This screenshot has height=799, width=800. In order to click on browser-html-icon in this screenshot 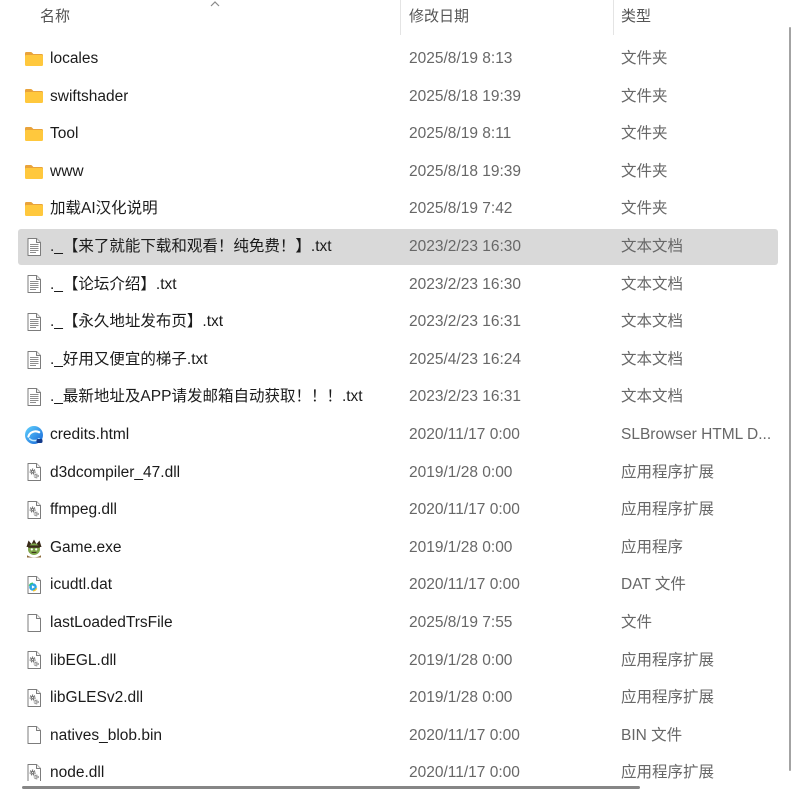, I will do `click(34, 435)`.